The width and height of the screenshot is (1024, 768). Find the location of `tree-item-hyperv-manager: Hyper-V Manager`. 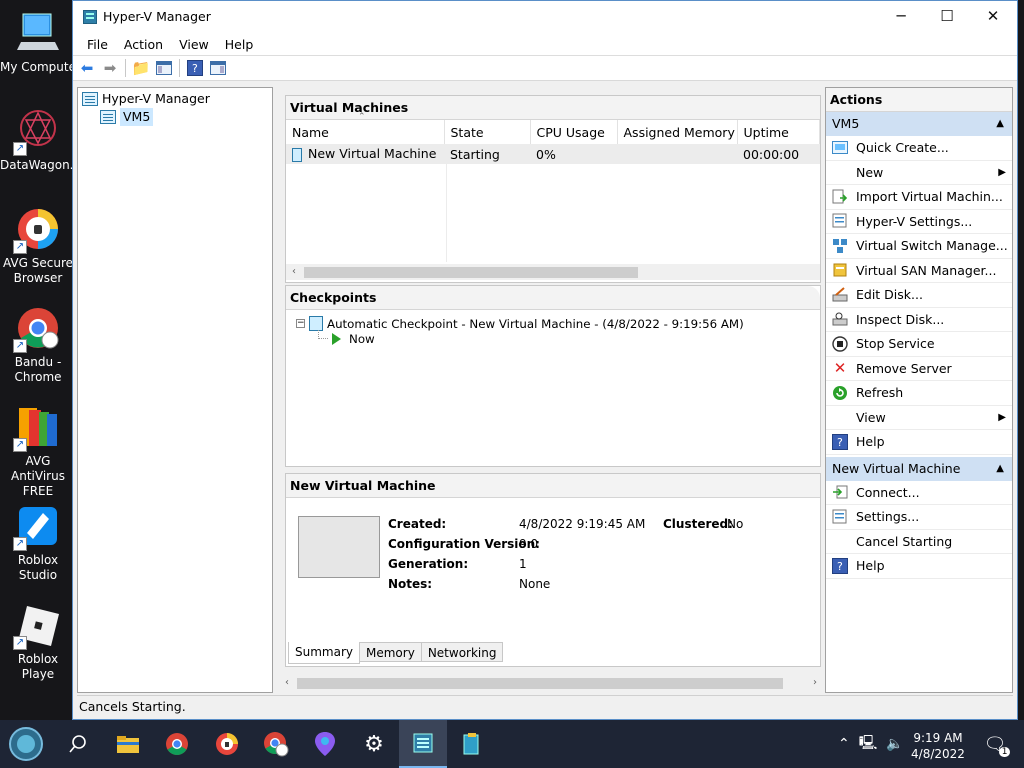

tree-item-hyperv-manager: Hyper-V Manager is located at coordinates (146, 99).